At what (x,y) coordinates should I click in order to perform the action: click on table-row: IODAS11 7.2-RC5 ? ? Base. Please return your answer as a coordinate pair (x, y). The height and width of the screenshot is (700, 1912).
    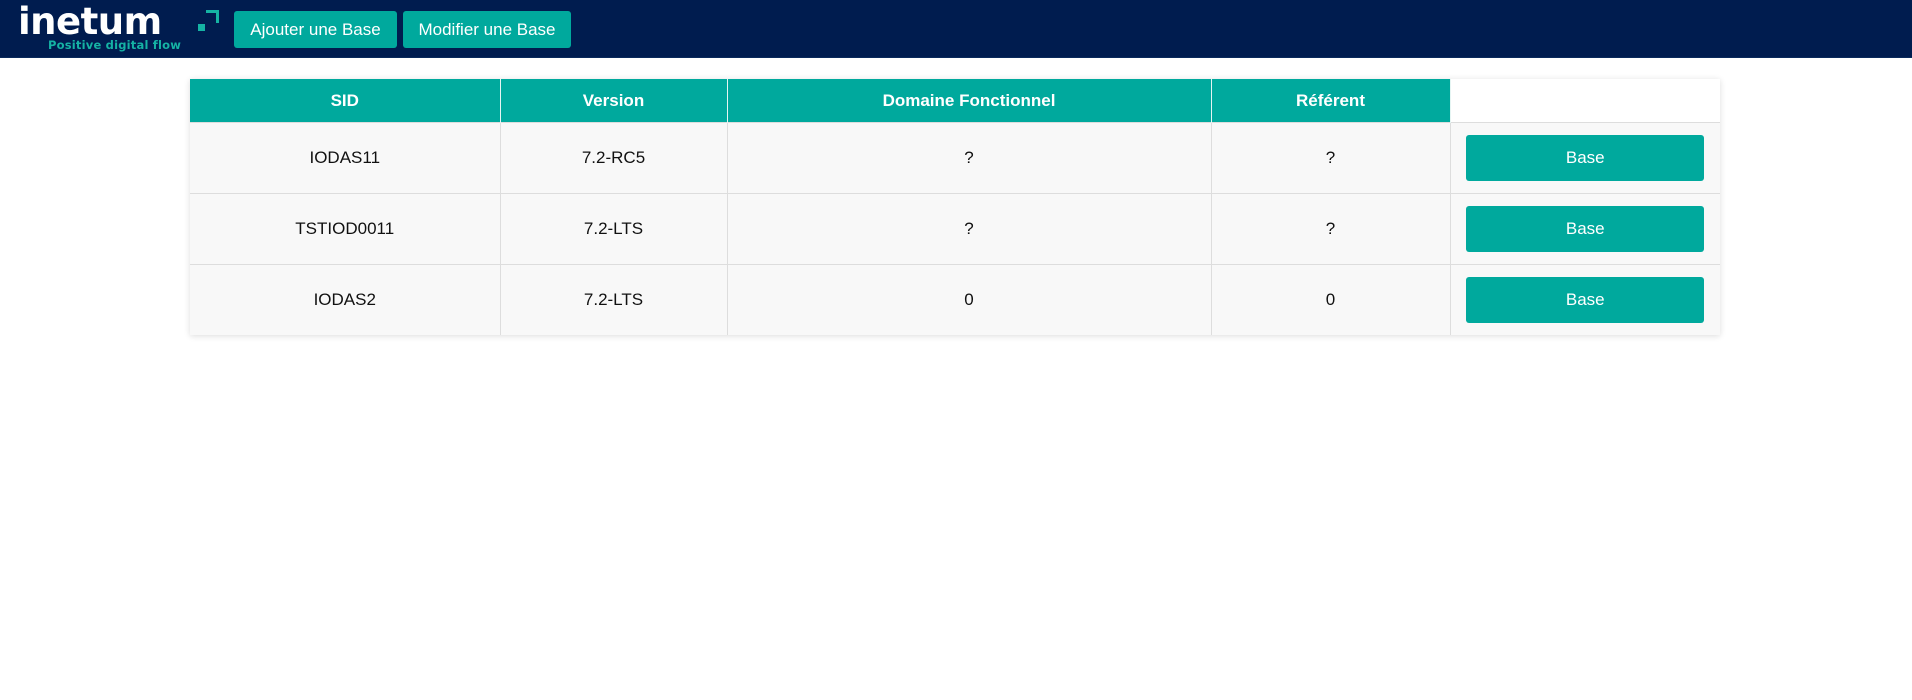
    Looking at the image, I should click on (955, 158).